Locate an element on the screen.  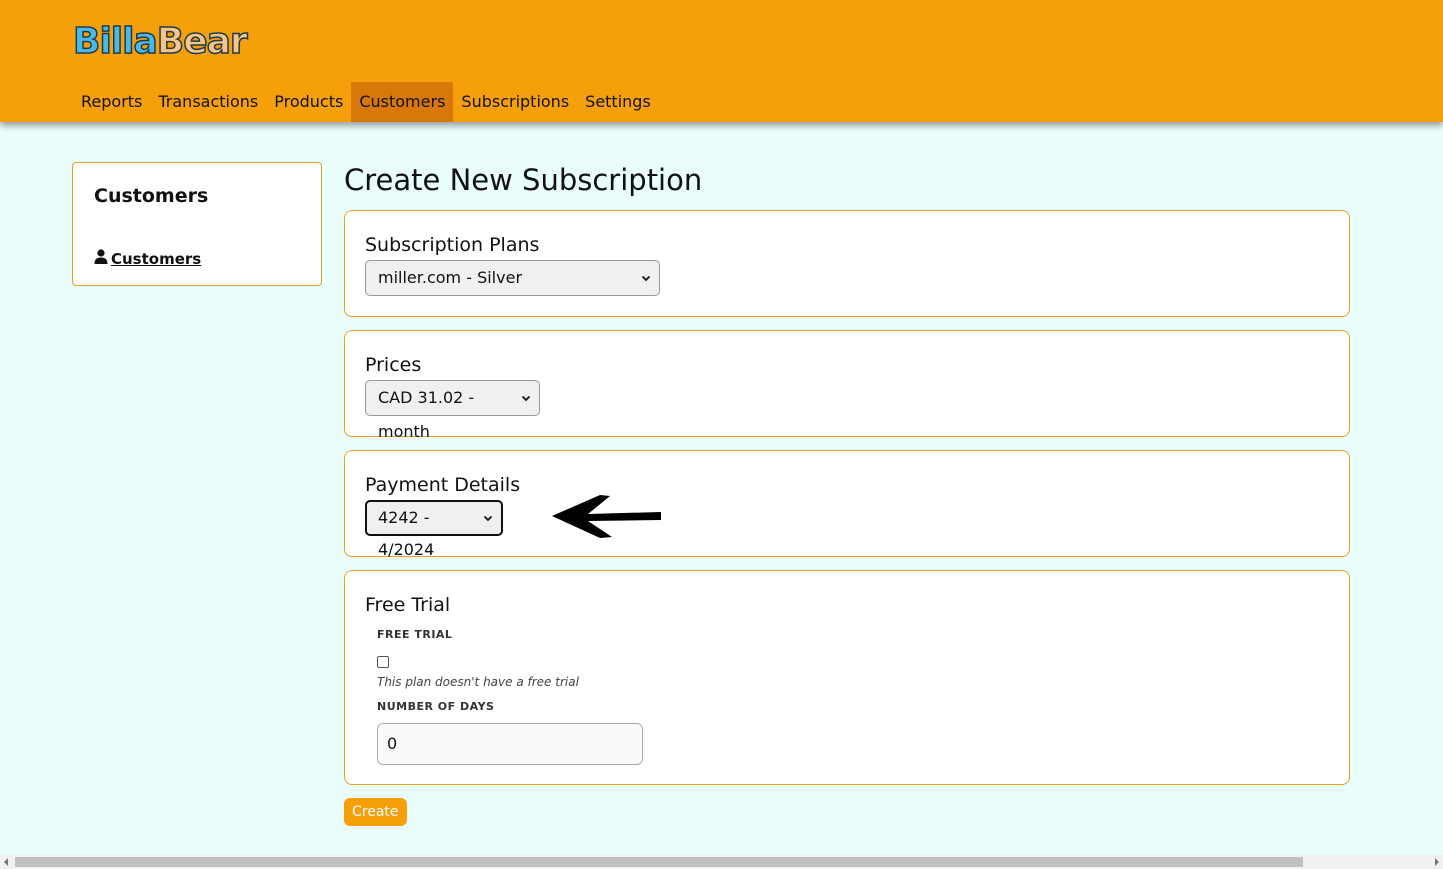
nav-item-customers: Customers is located at coordinates (402, 102).